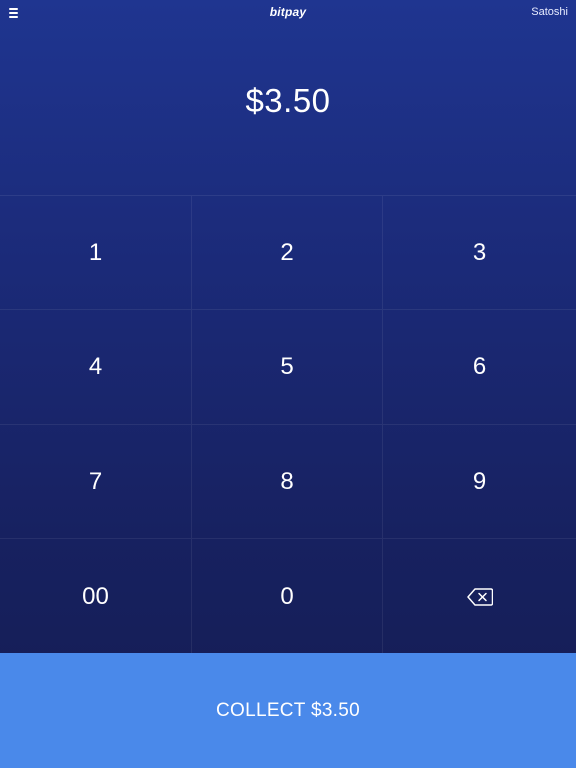 The height and width of the screenshot is (768, 576). What do you see at coordinates (96, 596) in the screenshot?
I see `key-00: 00` at bounding box center [96, 596].